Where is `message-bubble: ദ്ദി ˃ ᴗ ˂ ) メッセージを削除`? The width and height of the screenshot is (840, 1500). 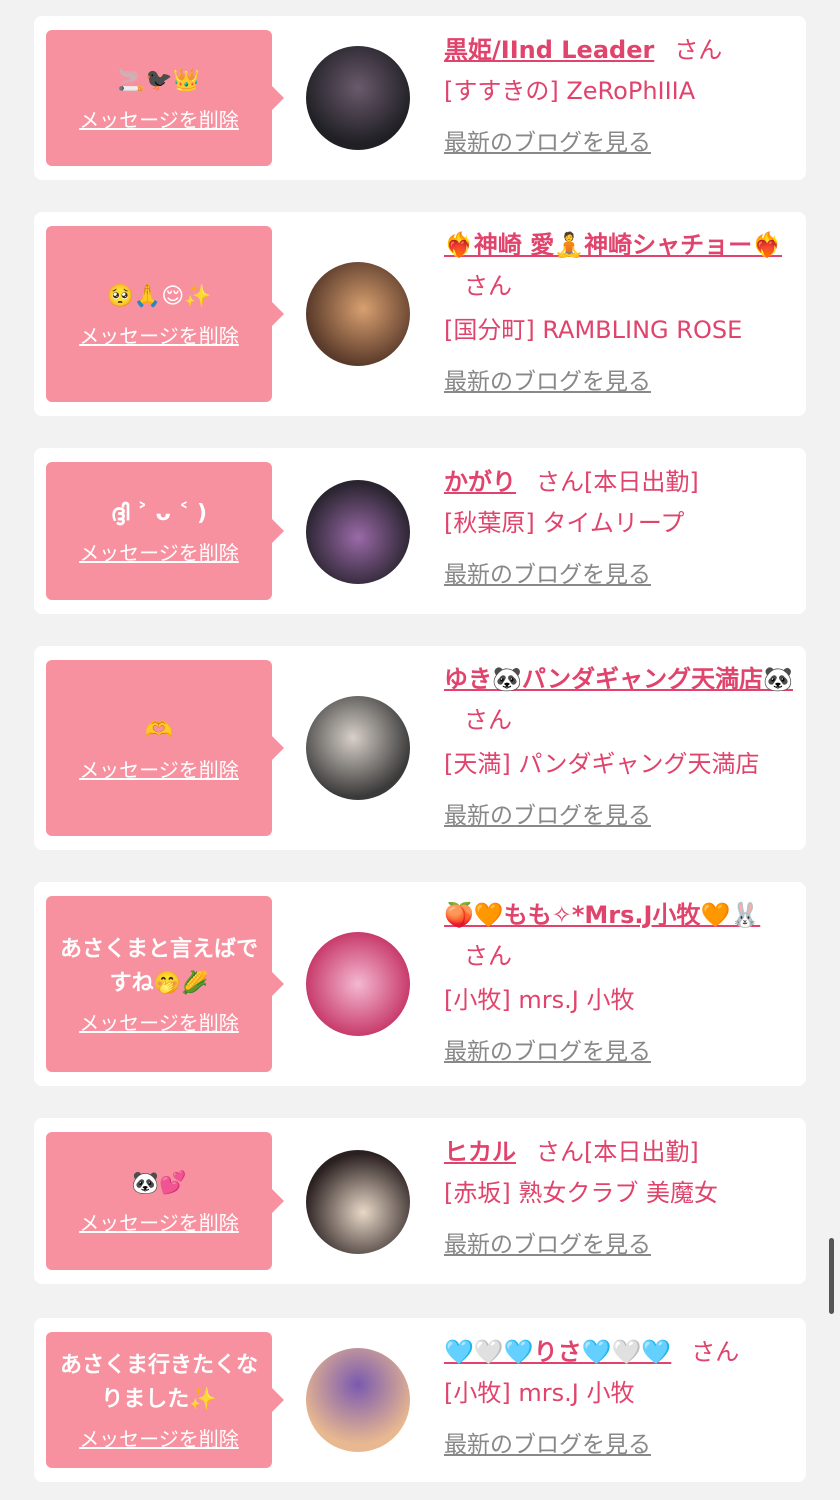 message-bubble: ദ്ദി ˃ ᴗ ˂ ) メッセージを削除 is located at coordinates (165, 531).